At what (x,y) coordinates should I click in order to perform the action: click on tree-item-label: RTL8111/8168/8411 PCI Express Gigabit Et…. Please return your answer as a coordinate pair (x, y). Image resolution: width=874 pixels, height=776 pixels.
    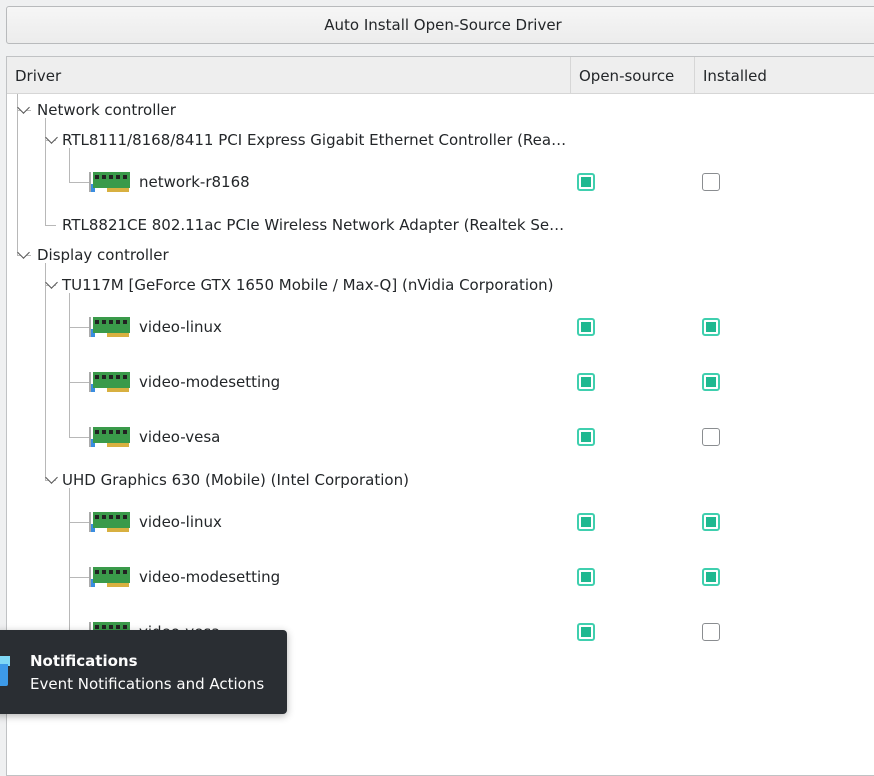
    Looking at the image, I should click on (314, 140).